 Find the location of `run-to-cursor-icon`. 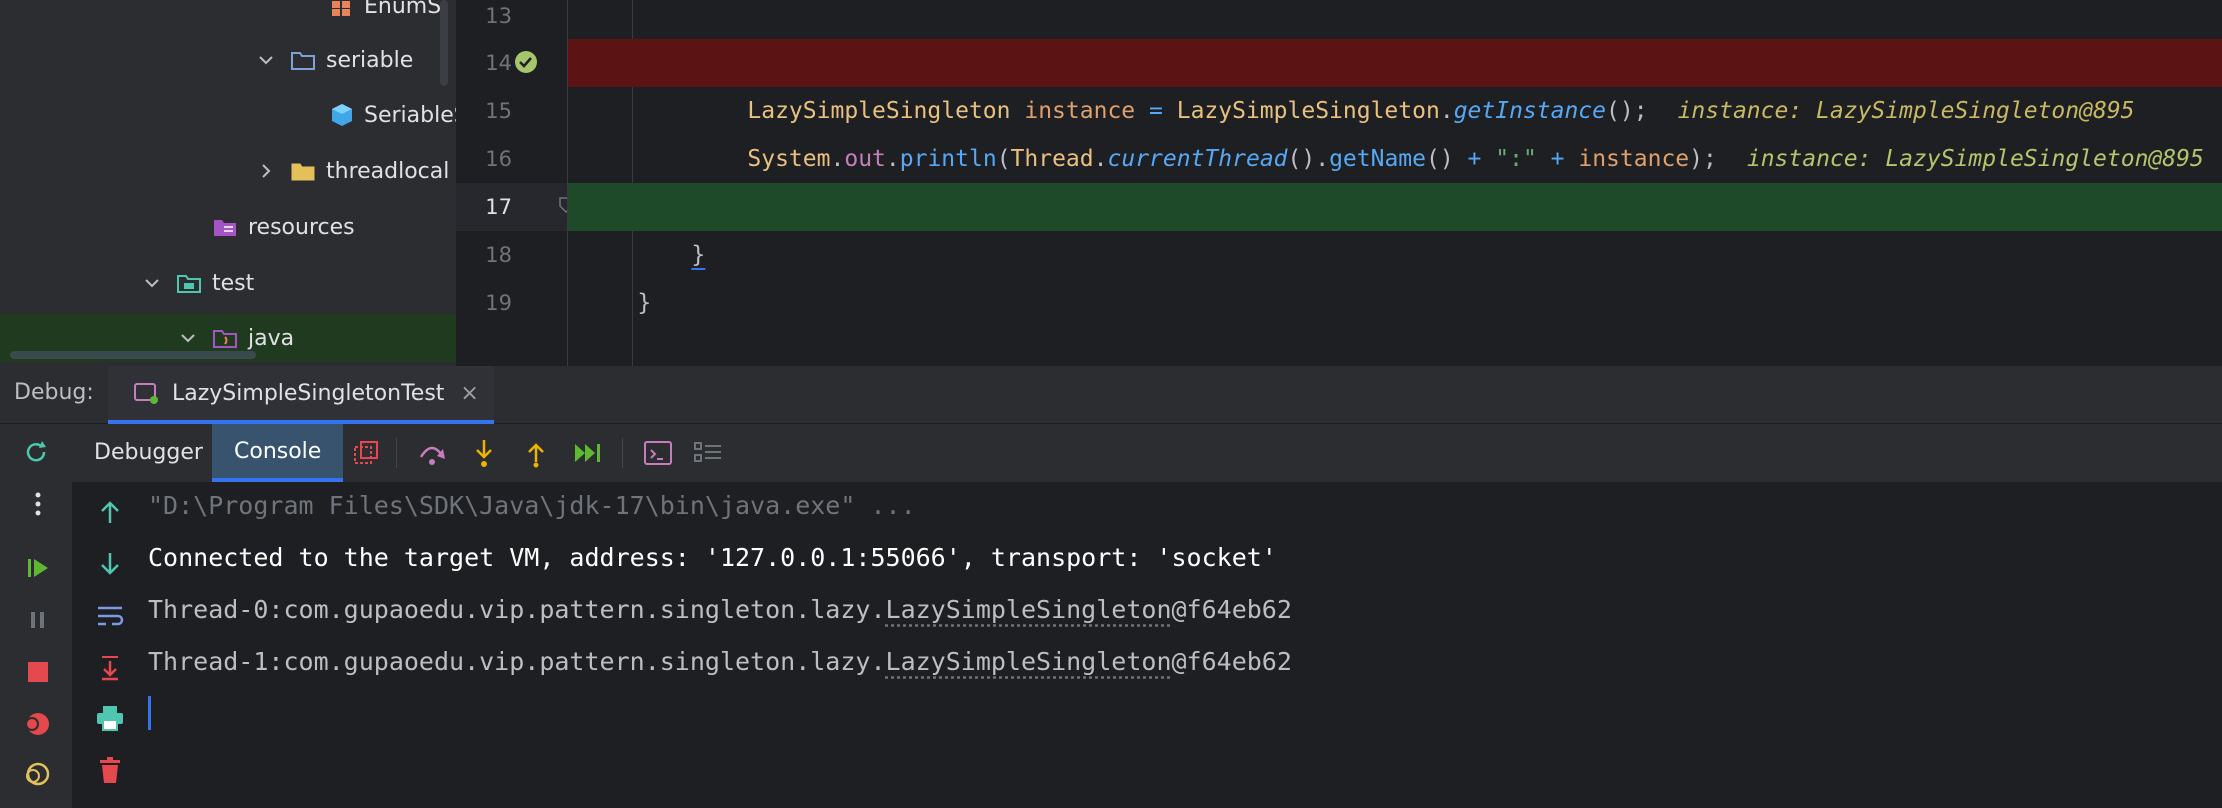

run-to-cursor-icon is located at coordinates (588, 453).